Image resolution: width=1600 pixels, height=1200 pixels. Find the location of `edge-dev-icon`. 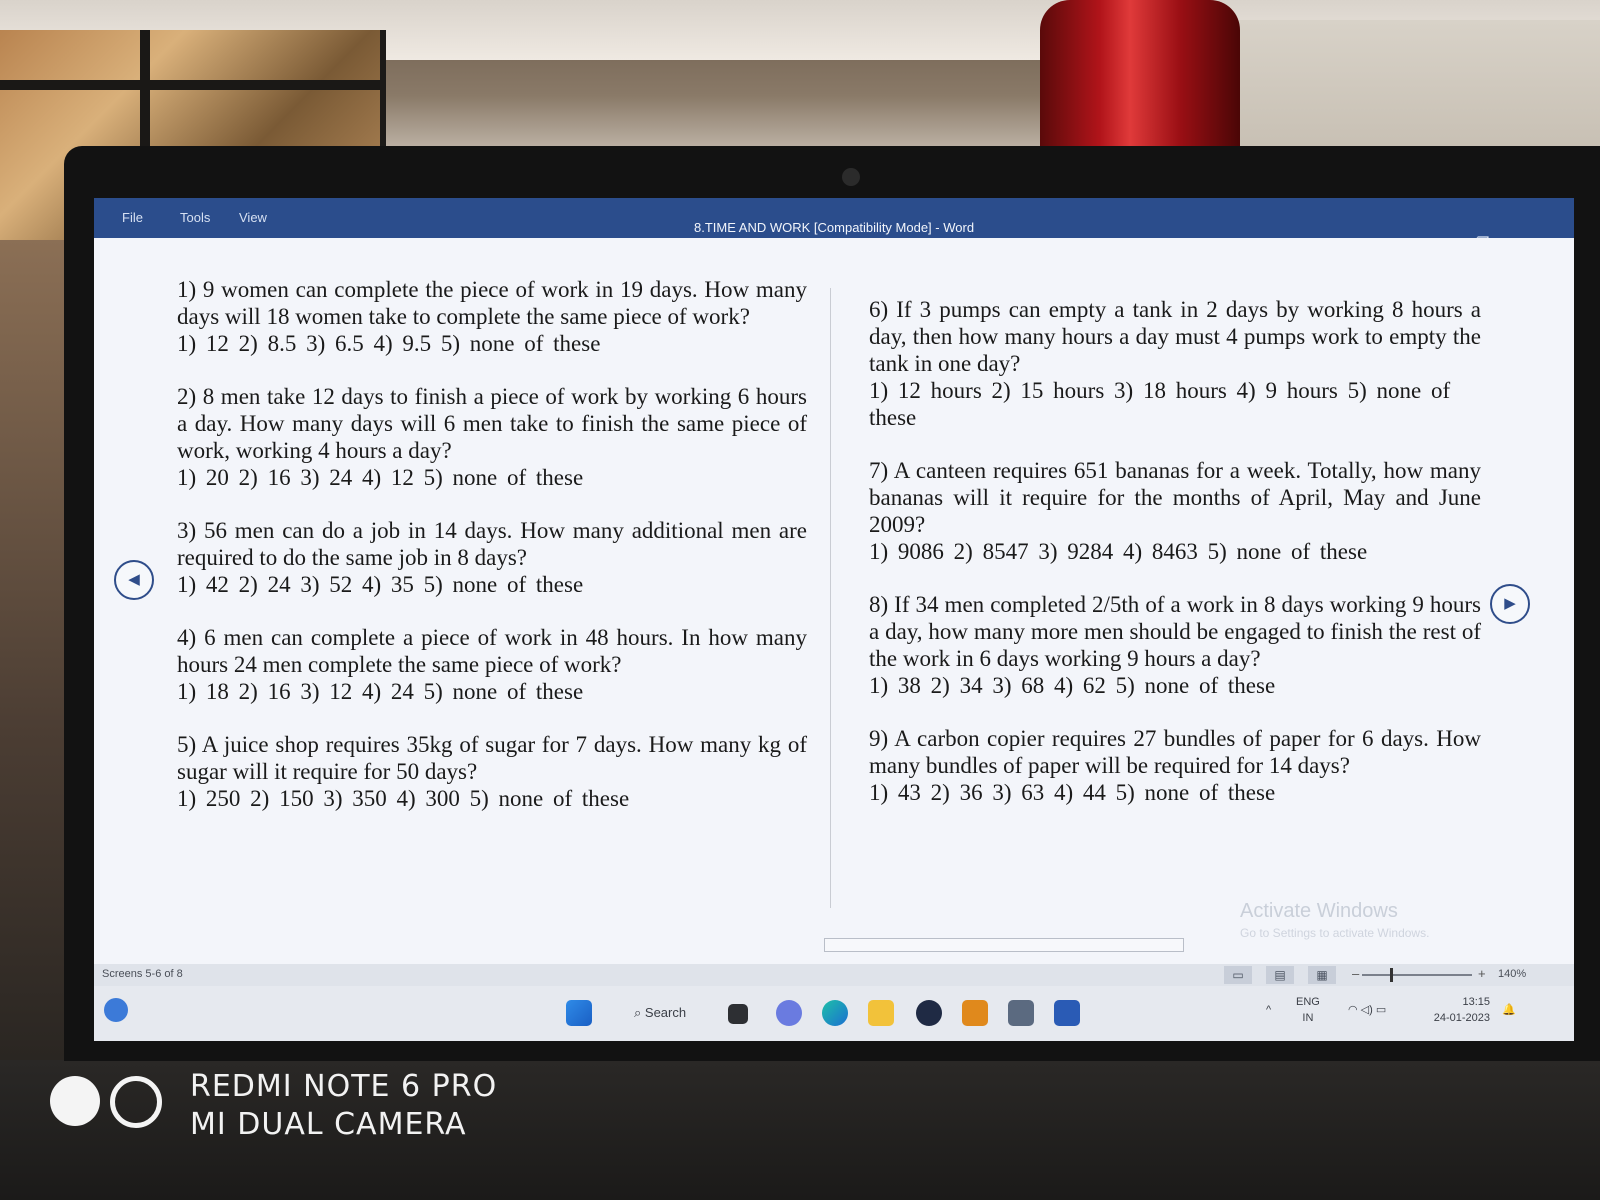

edge-dev-icon is located at coordinates (116, 1010).